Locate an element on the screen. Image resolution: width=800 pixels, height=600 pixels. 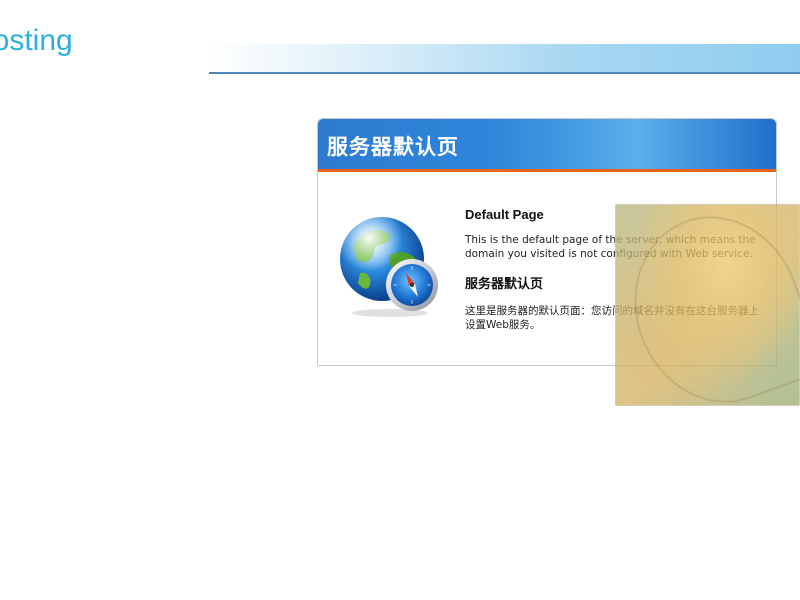
globe-compass-icon is located at coordinates (389, 267).